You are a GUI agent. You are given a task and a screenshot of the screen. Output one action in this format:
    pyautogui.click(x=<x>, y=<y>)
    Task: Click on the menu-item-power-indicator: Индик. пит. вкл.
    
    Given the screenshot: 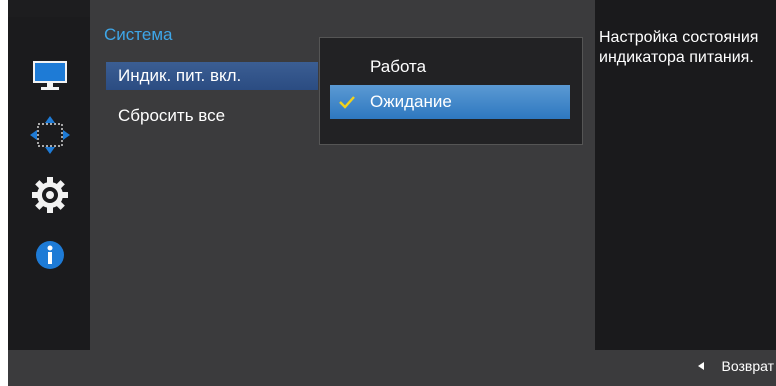 What is the action you would take?
    pyautogui.click(x=212, y=76)
    